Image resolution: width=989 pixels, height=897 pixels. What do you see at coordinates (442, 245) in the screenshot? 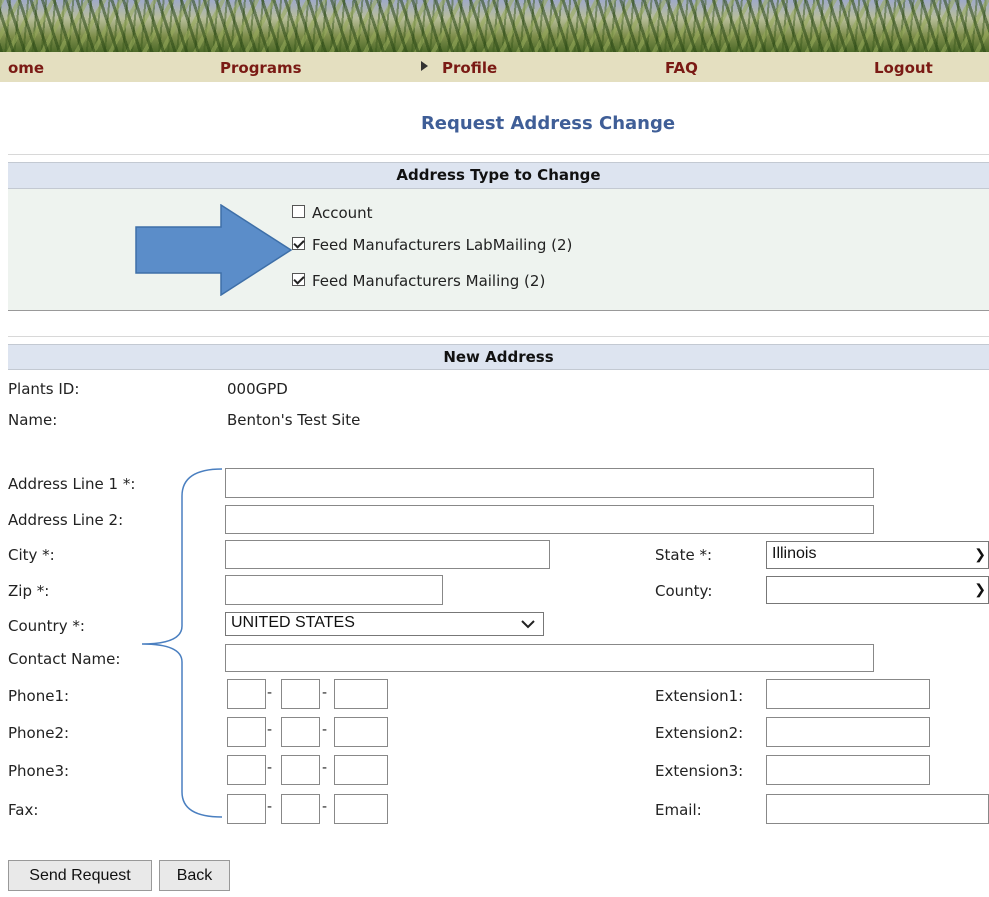
I see `checkbox-lab-mailing-label: Feed Manufacturers LabMailing (2)` at bounding box center [442, 245].